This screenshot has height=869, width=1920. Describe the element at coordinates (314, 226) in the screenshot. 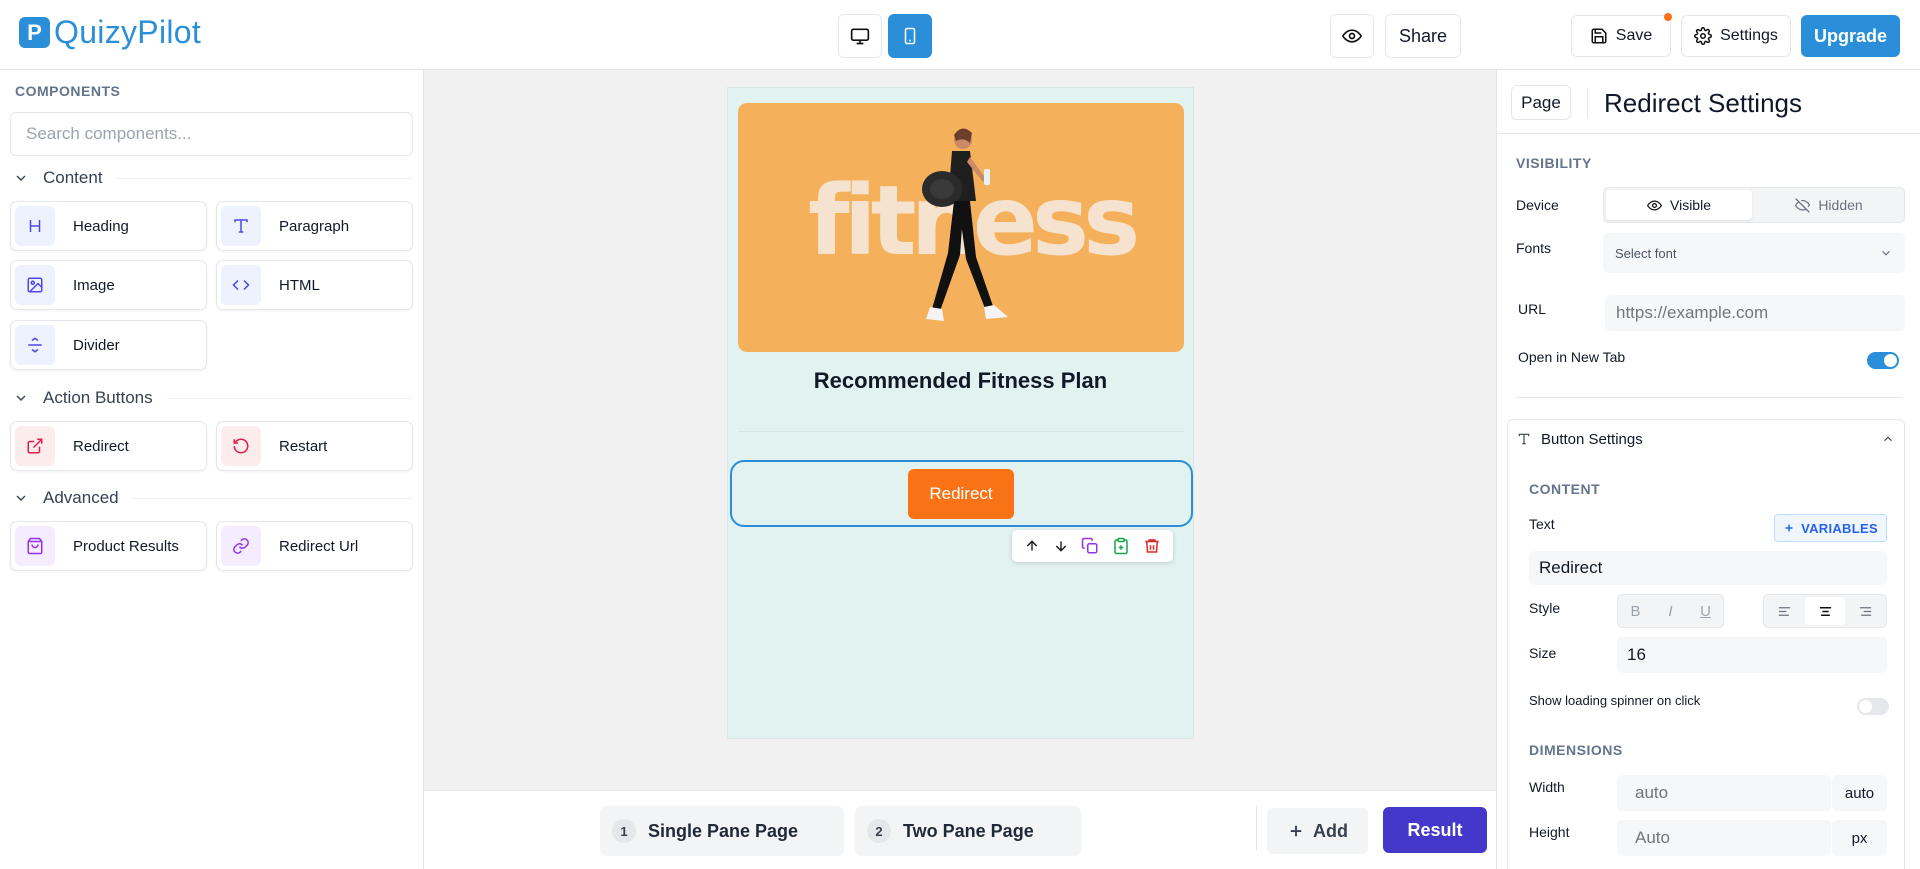

I see `component-paragraph: Paragraph` at that location.